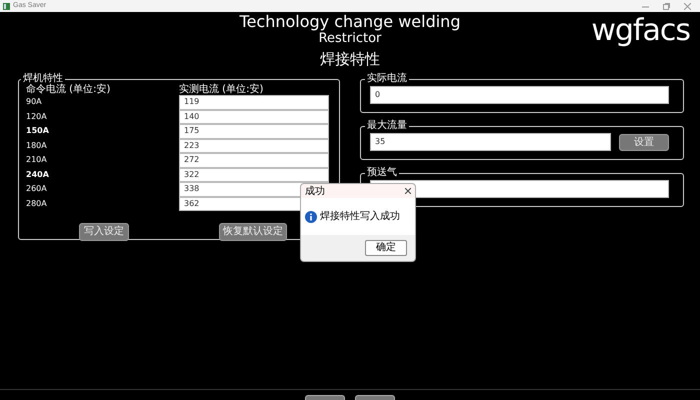 Image resolution: width=700 pixels, height=400 pixels. What do you see at coordinates (254, 160) in the screenshot?
I see `measured-current-field: 272` at bounding box center [254, 160].